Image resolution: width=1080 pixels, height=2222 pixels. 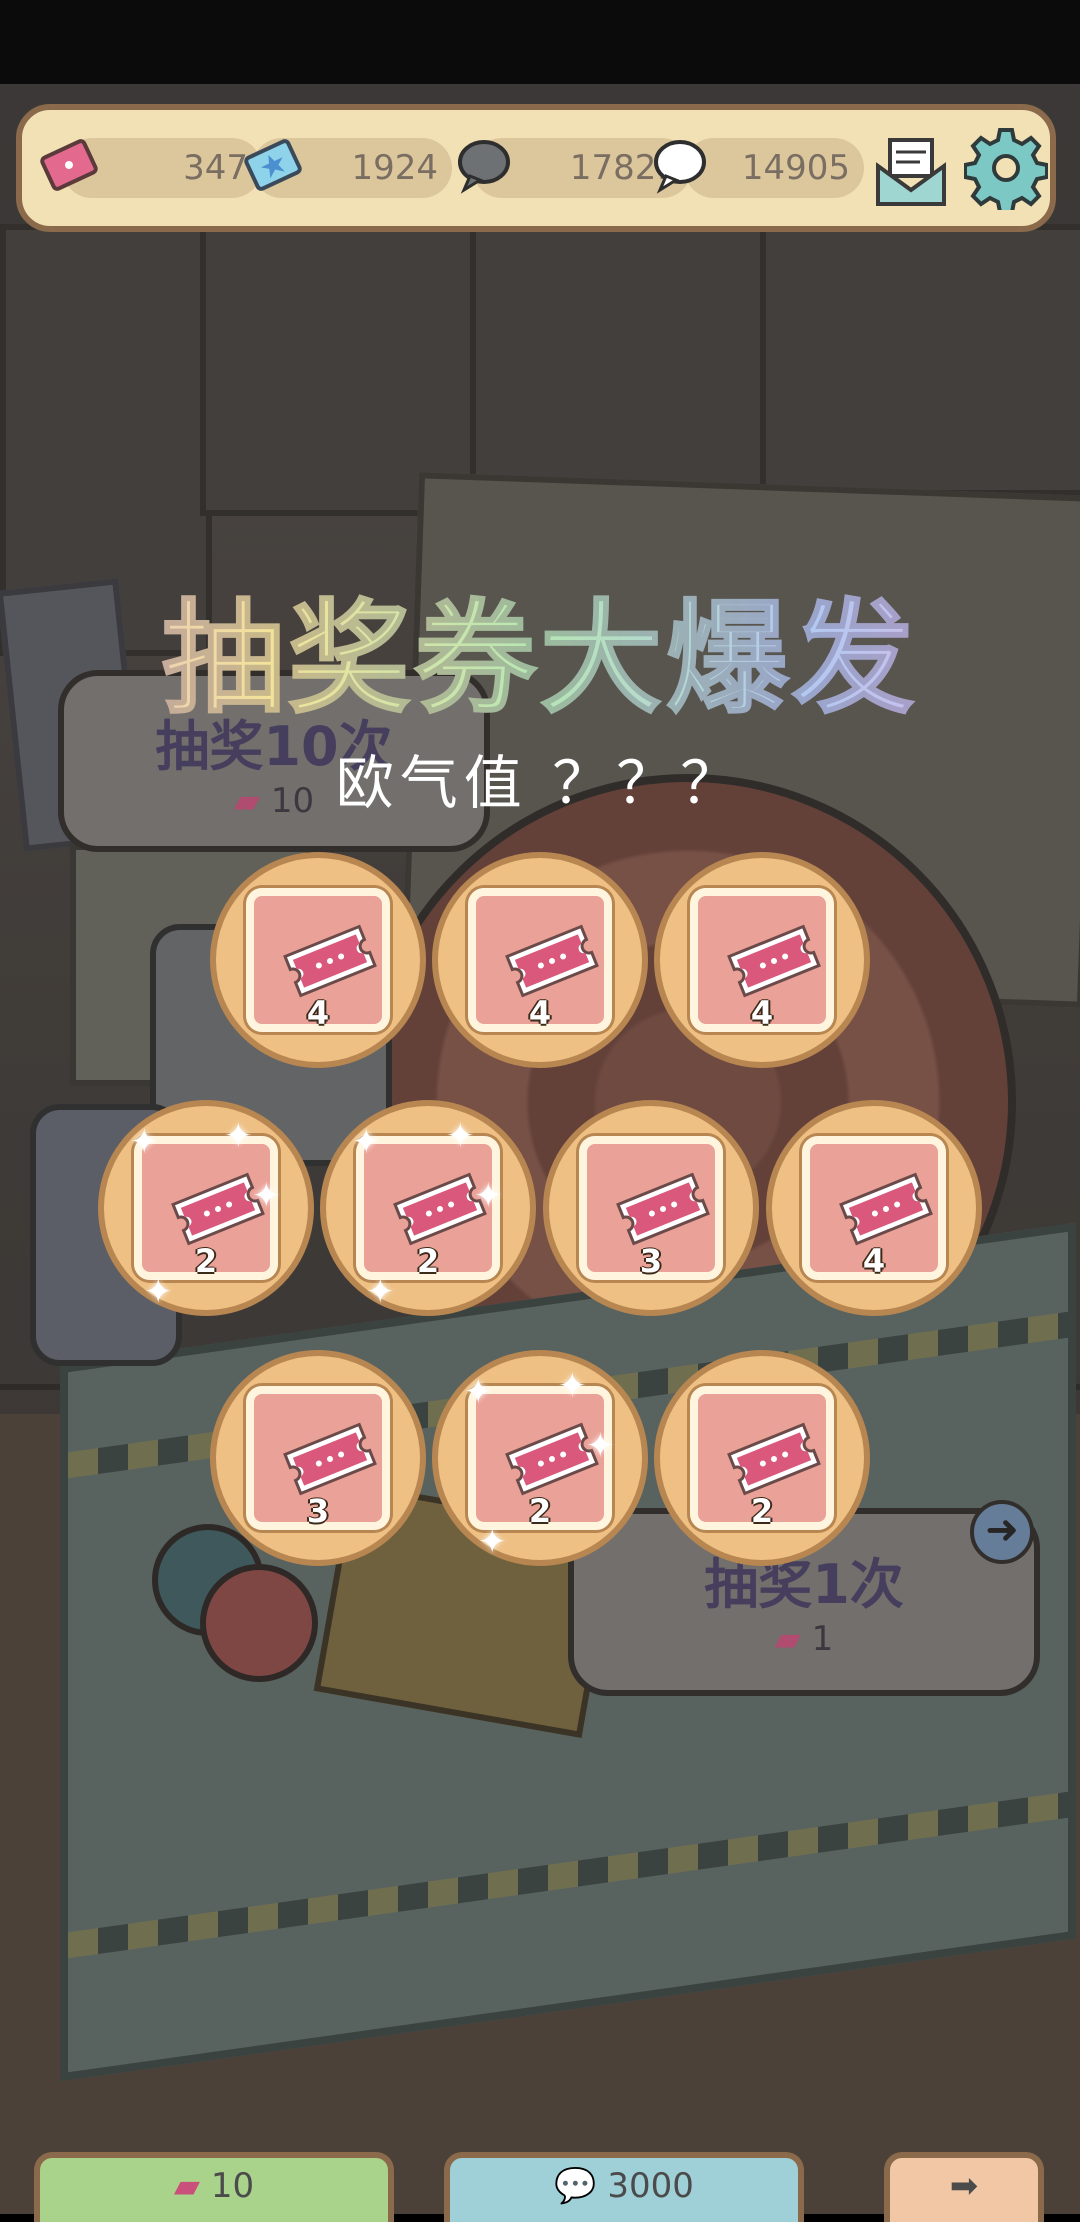 I want to click on resource-bar: 347 1924 17821 14905, so click(x=536, y=168).